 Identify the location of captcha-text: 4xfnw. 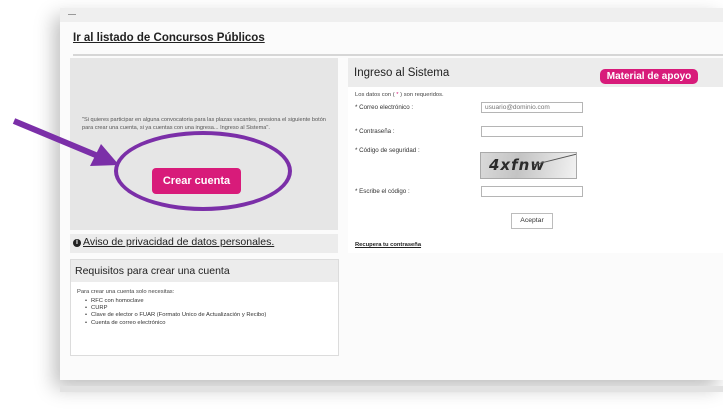
(517, 165).